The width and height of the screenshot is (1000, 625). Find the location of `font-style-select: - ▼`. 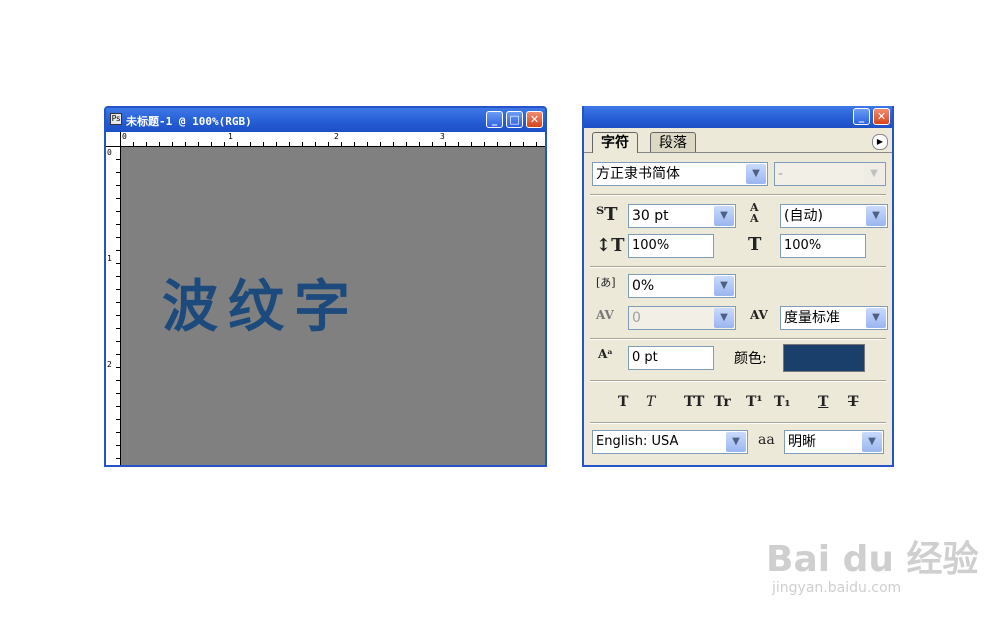

font-style-select: - ▼ is located at coordinates (830, 174).